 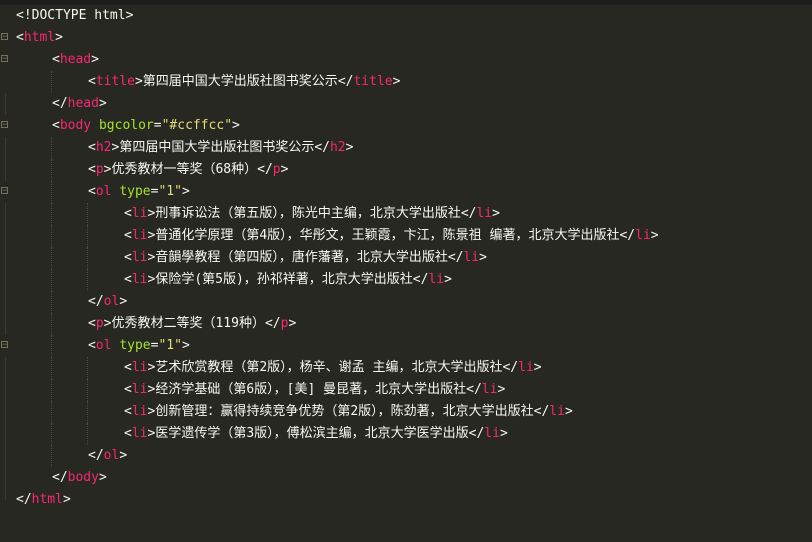 What do you see at coordinates (406, 16) in the screenshot?
I see `code-line: <!DOCTYPE html>` at bounding box center [406, 16].